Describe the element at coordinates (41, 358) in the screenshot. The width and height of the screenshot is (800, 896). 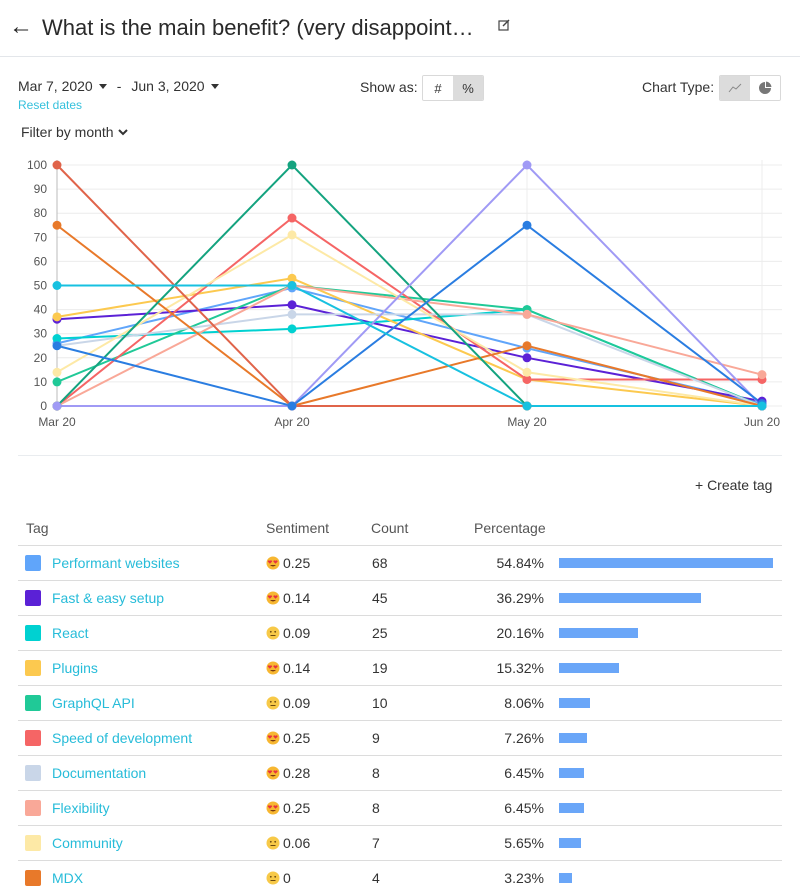
I see `y-tick-label: 20` at that location.